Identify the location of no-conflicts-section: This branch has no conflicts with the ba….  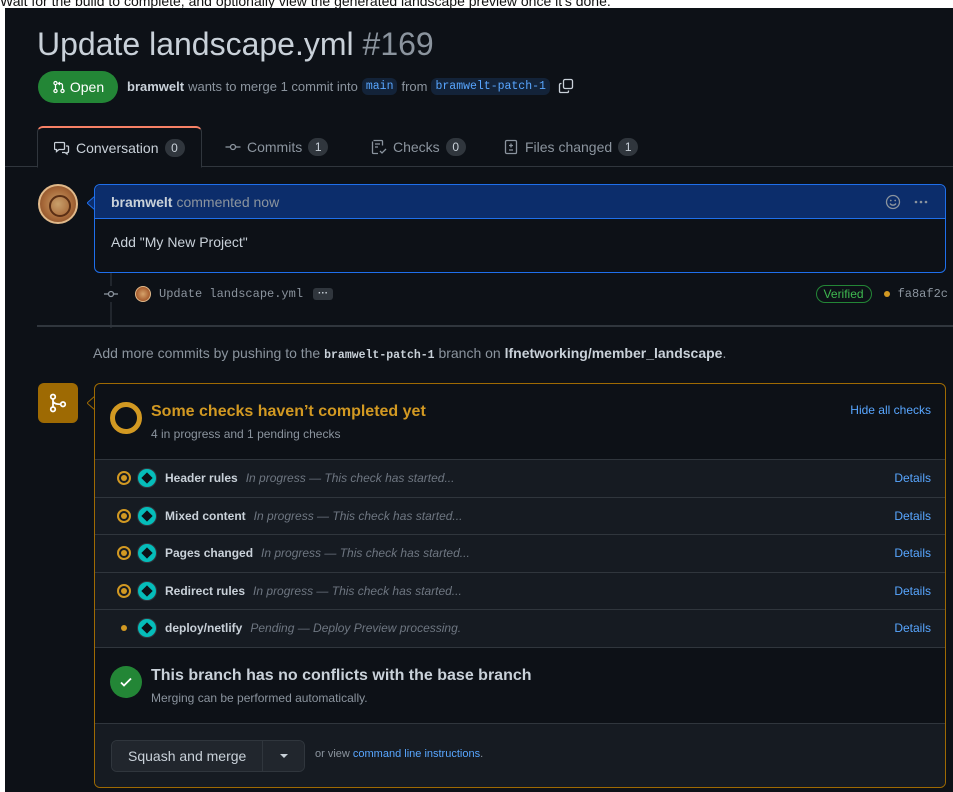
(520, 685).